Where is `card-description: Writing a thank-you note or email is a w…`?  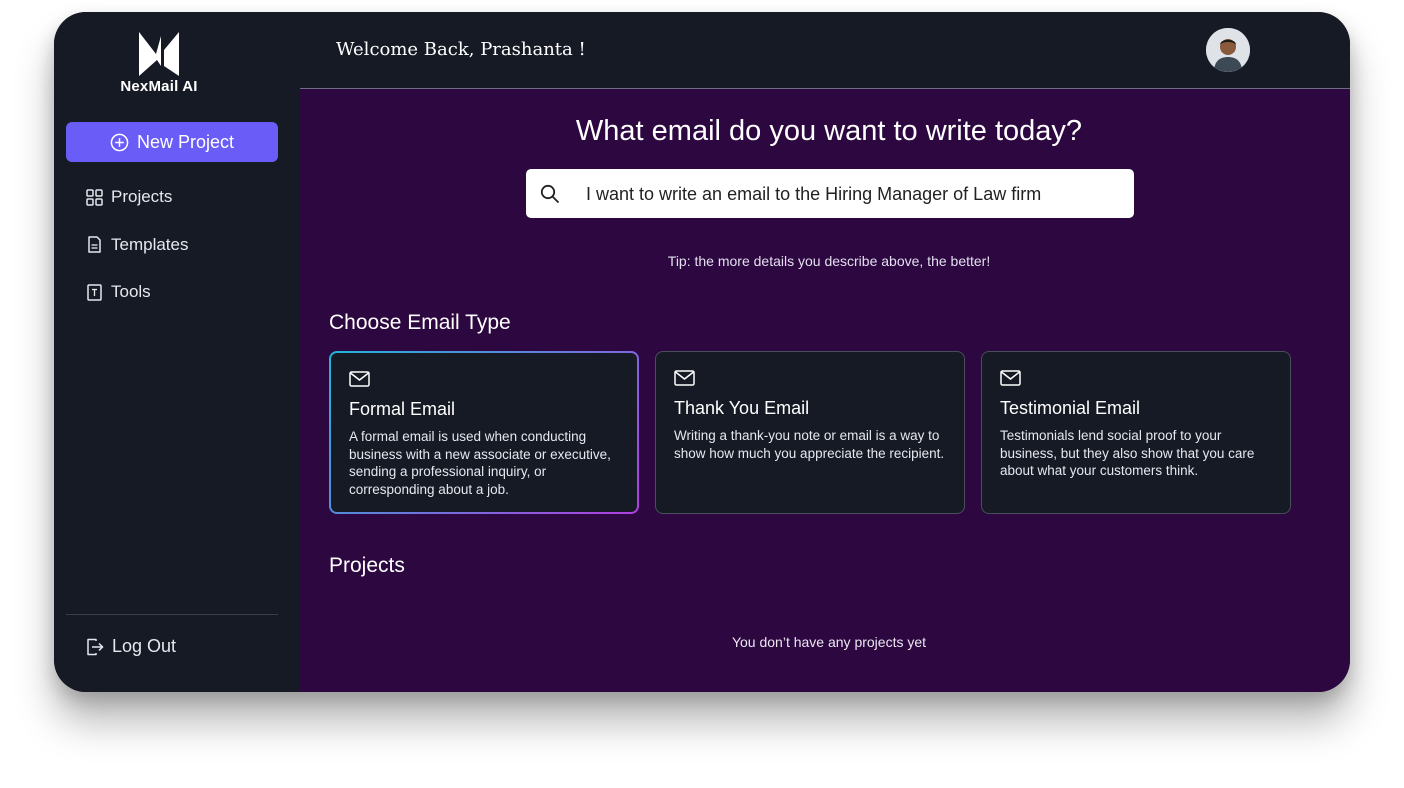 card-description: Writing a thank-you note or email is a w… is located at coordinates (809, 444).